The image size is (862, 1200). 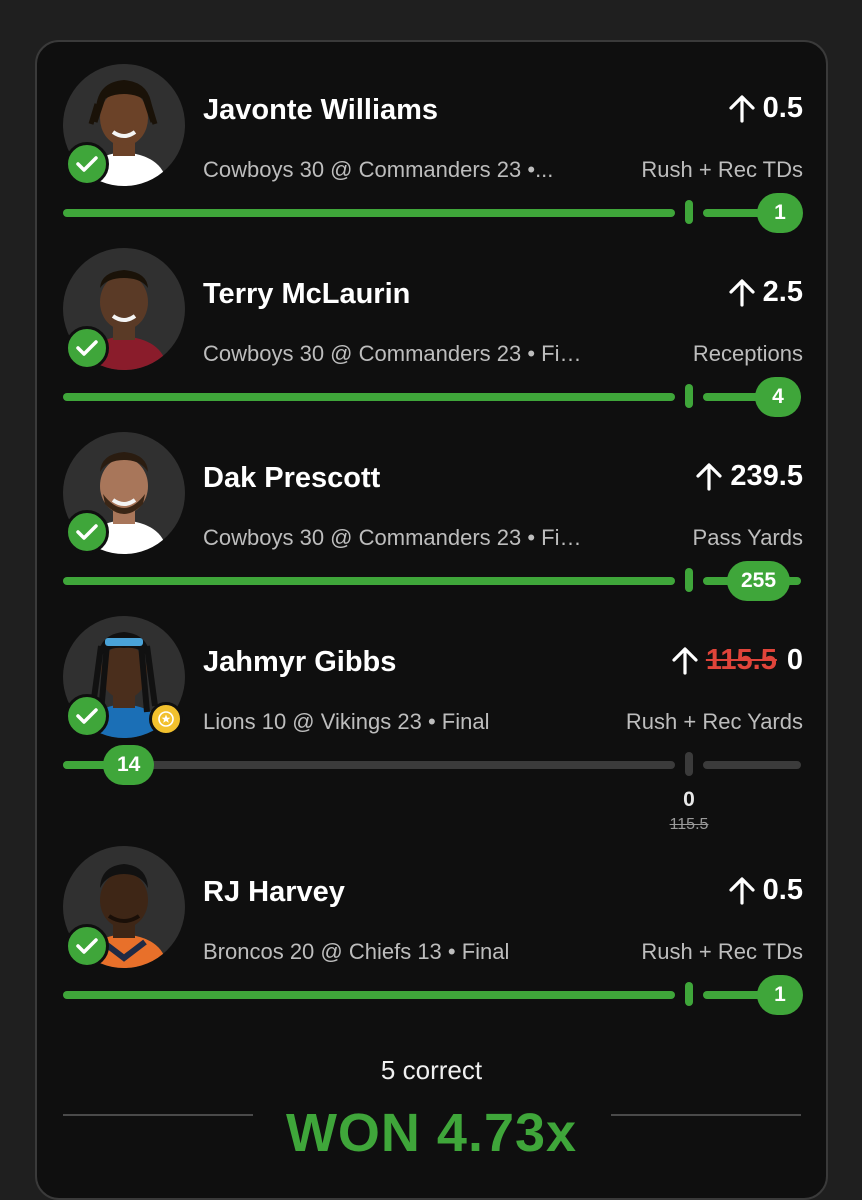 I want to click on progress-track-empty, so click(x=369, y=765).